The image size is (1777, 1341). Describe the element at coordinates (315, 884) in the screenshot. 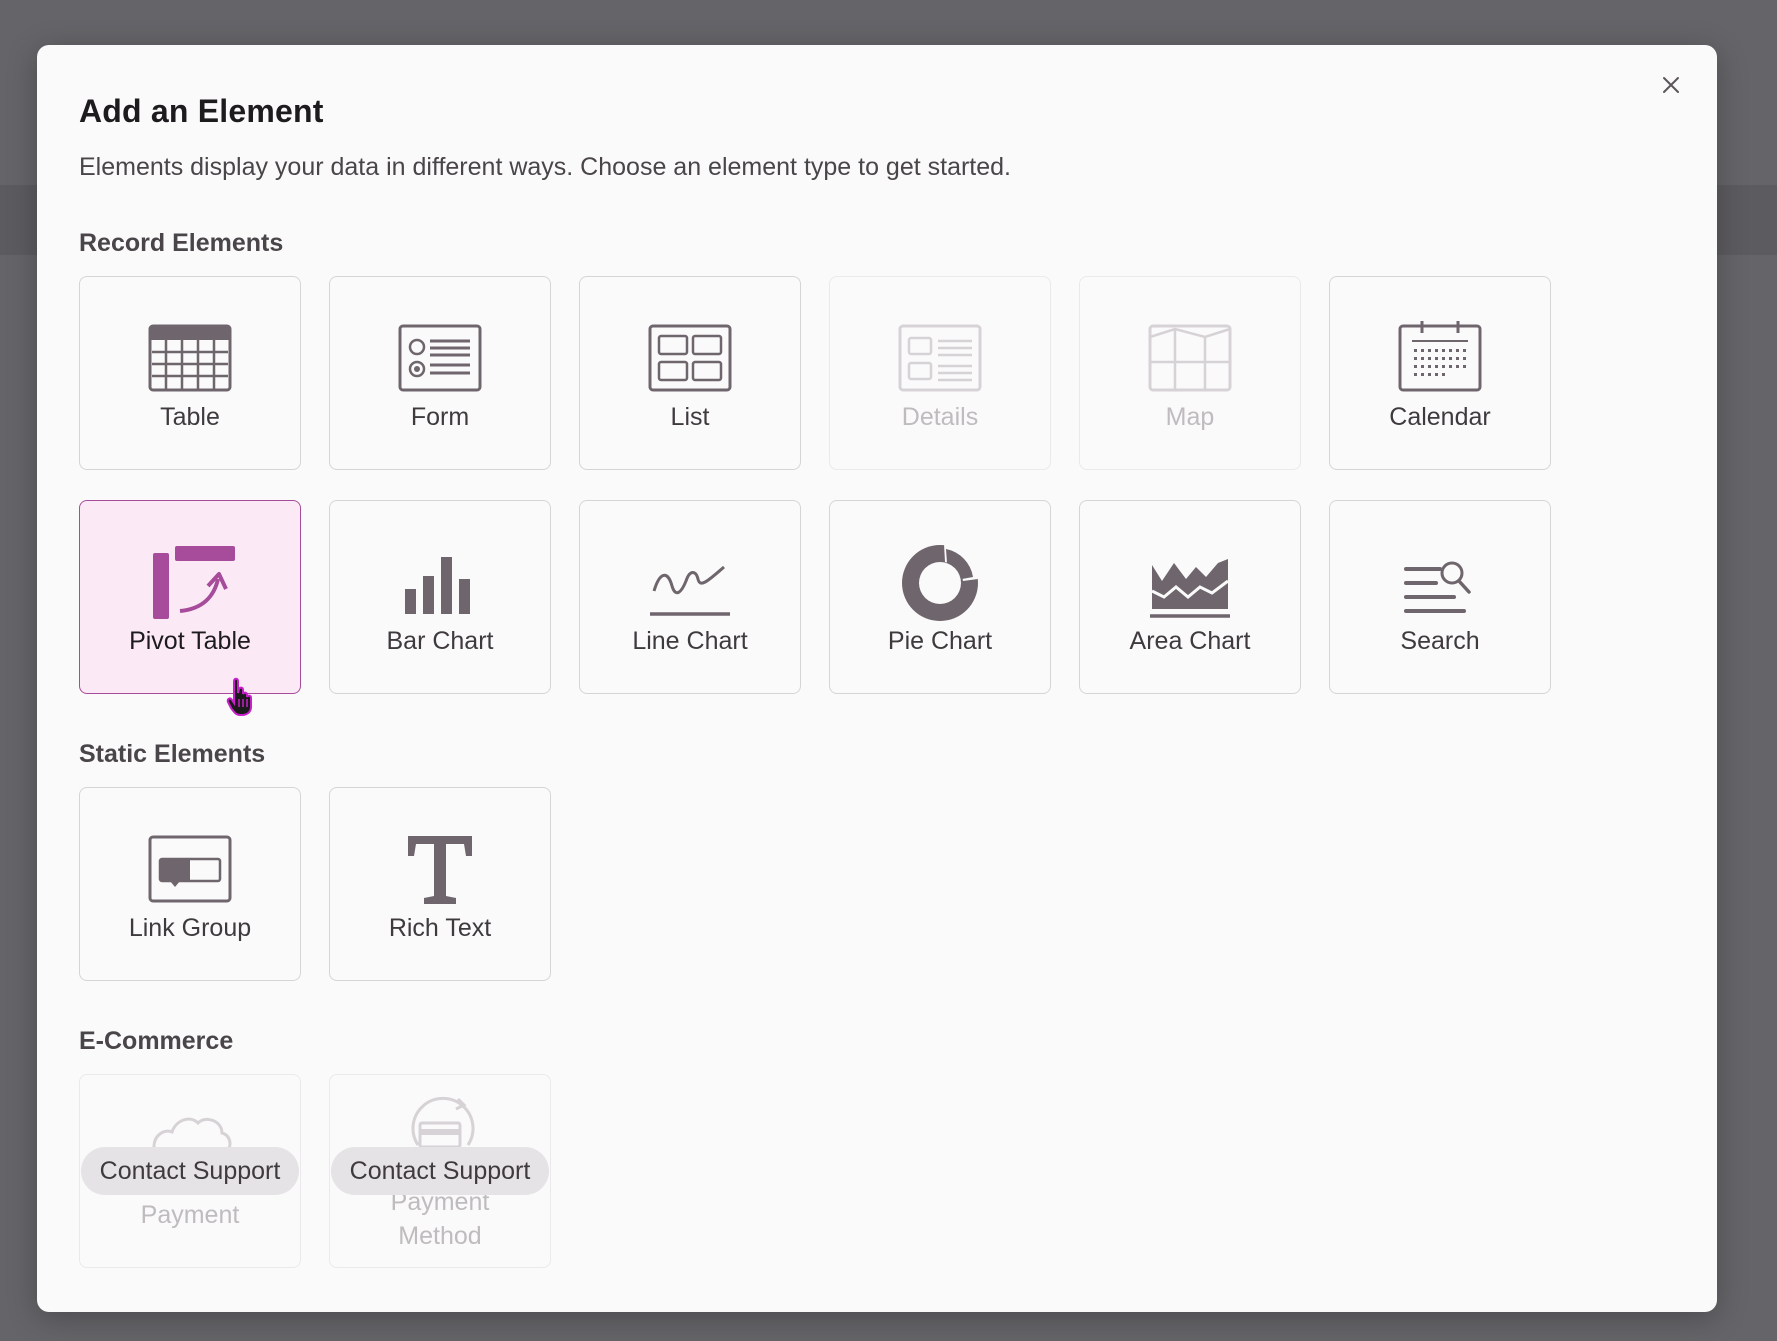

I see `static-elements-row: Link Group Rich Text` at that location.